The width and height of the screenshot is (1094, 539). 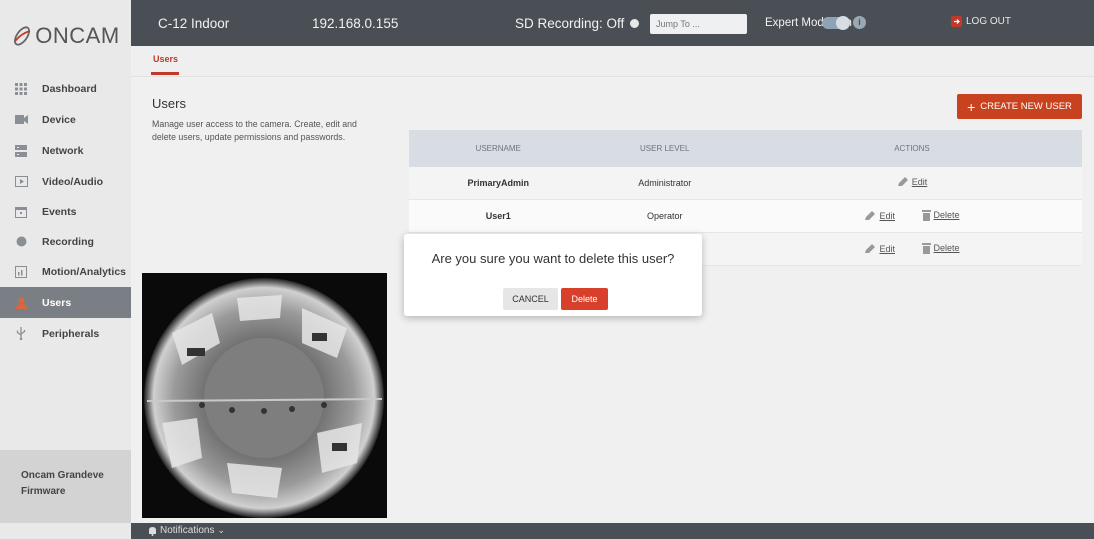 I want to click on oncam-logo: ONCAM, so click(x=65, y=36).